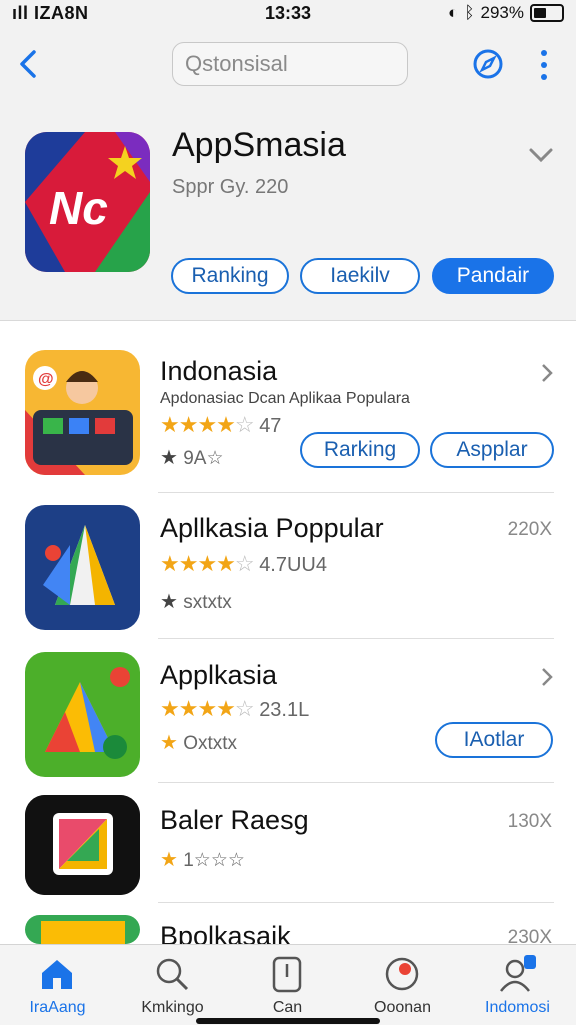 Image resolution: width=576 pixels, height=1025 pixels. What do you see at coordinates (360, 450) in the screenshot?
I see `ranking-button: Rarking` at bounding box center [360, 450].